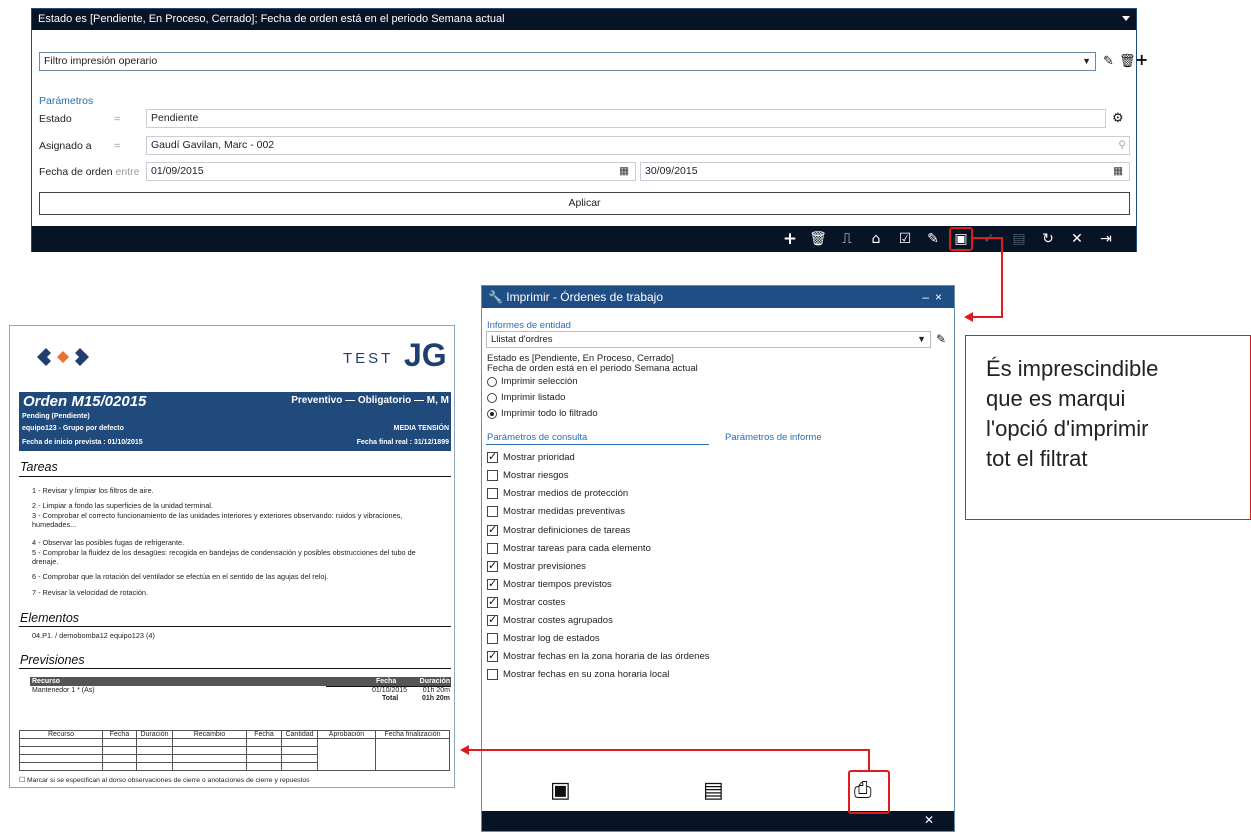 This screenshot has height=832, width=1251. Describe the element at coordinates (1126, 18) in the screenshot. I see `collapse-triangle-icon` at that location.